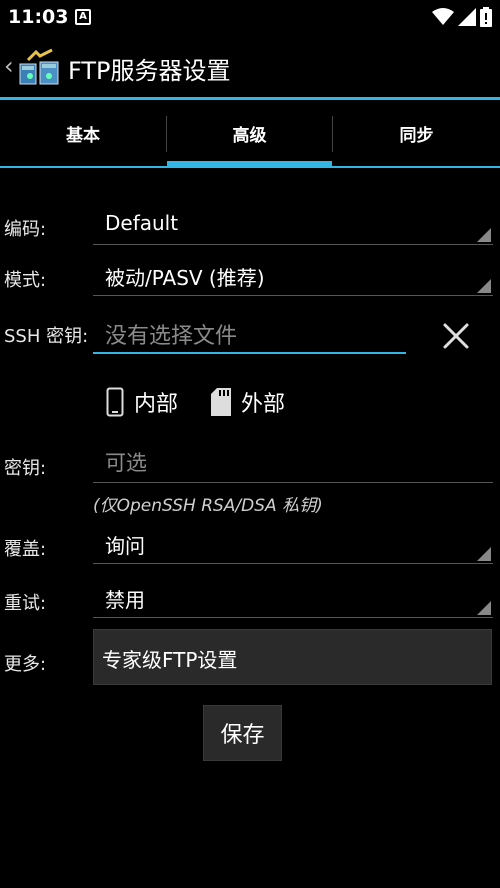 This screenshot has width=500, height=888. Describe the element at coordinates (486, 17) in the screenshot. I see `battery-icon` at that location.